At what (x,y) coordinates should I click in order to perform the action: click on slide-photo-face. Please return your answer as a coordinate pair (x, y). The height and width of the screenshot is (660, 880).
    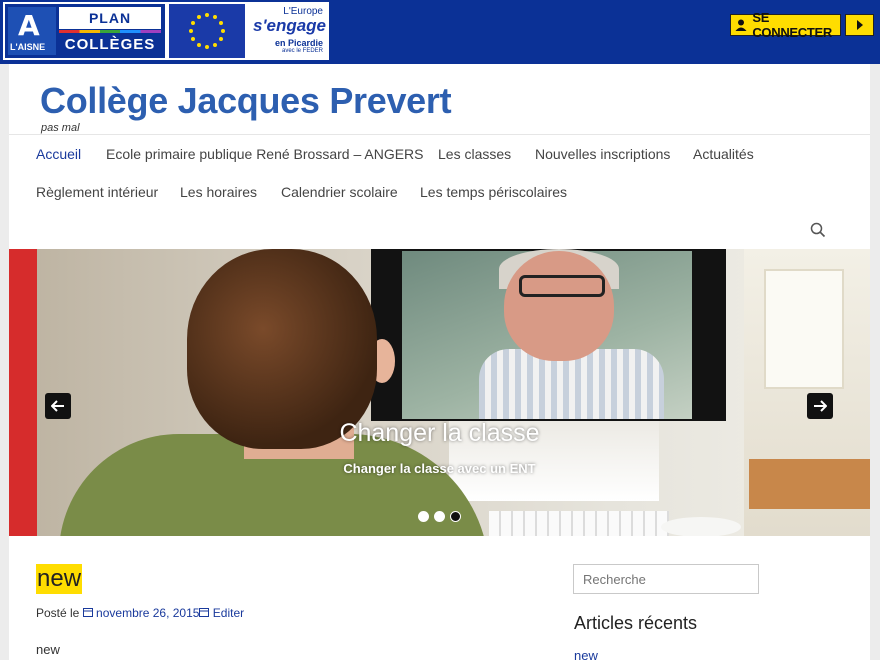
    Looking at the image, I should click on (559, 306).